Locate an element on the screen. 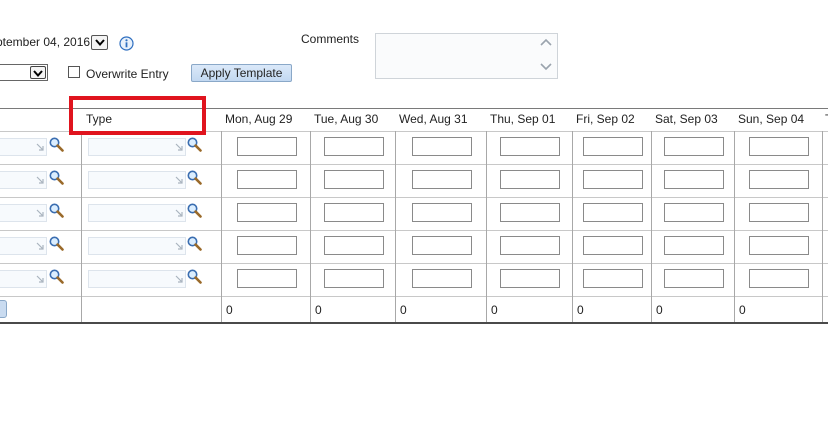 This screenshot has width=828, height=435. column-header-day: Fri, Sep 02 is located at coordinates (605, 119).